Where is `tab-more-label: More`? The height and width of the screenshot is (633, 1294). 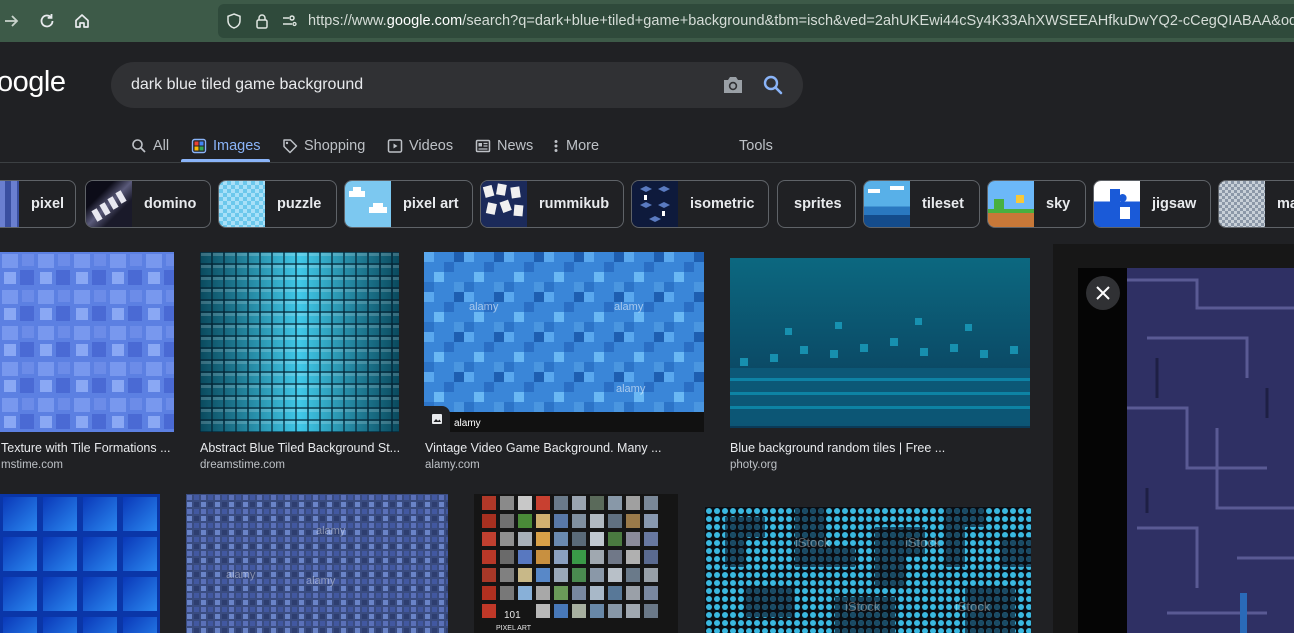 tab-more-label: More is located at coordinates (583, 146).